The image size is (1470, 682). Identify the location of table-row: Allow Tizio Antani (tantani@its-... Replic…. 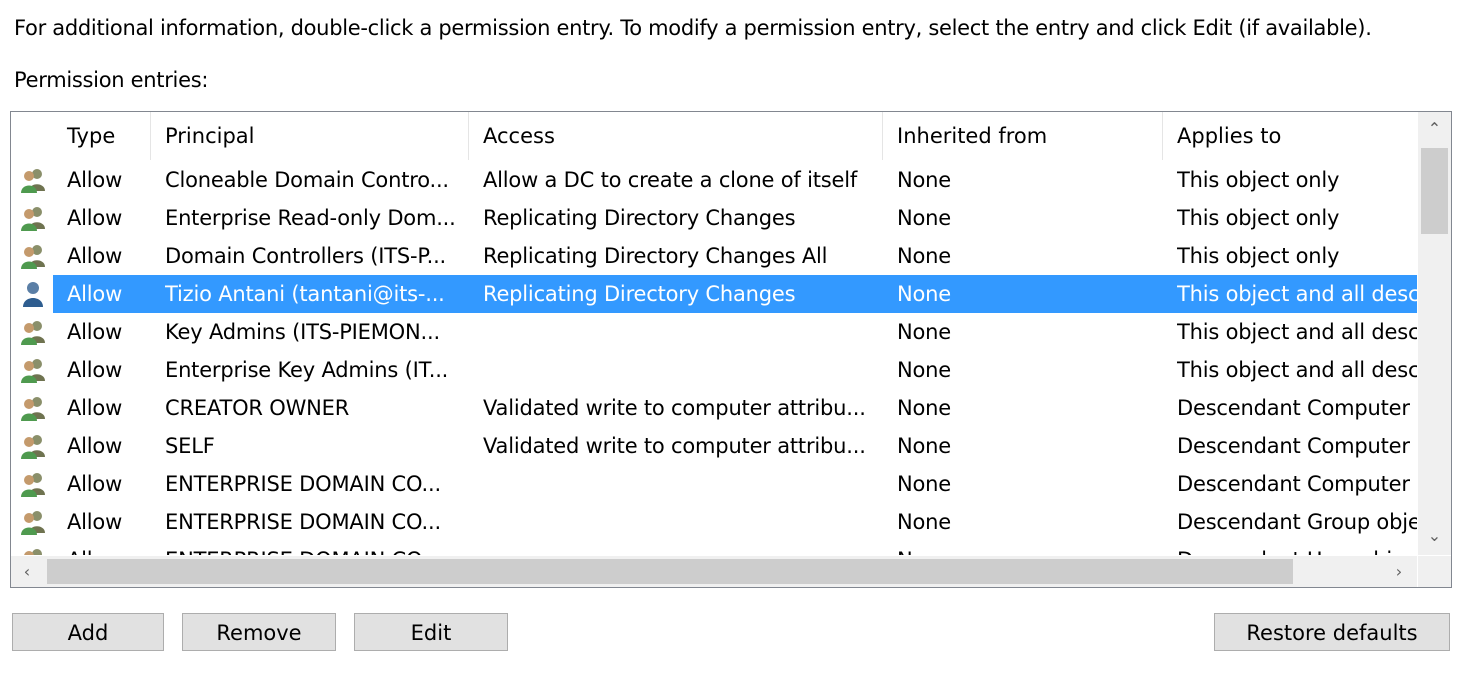
(714, 294).